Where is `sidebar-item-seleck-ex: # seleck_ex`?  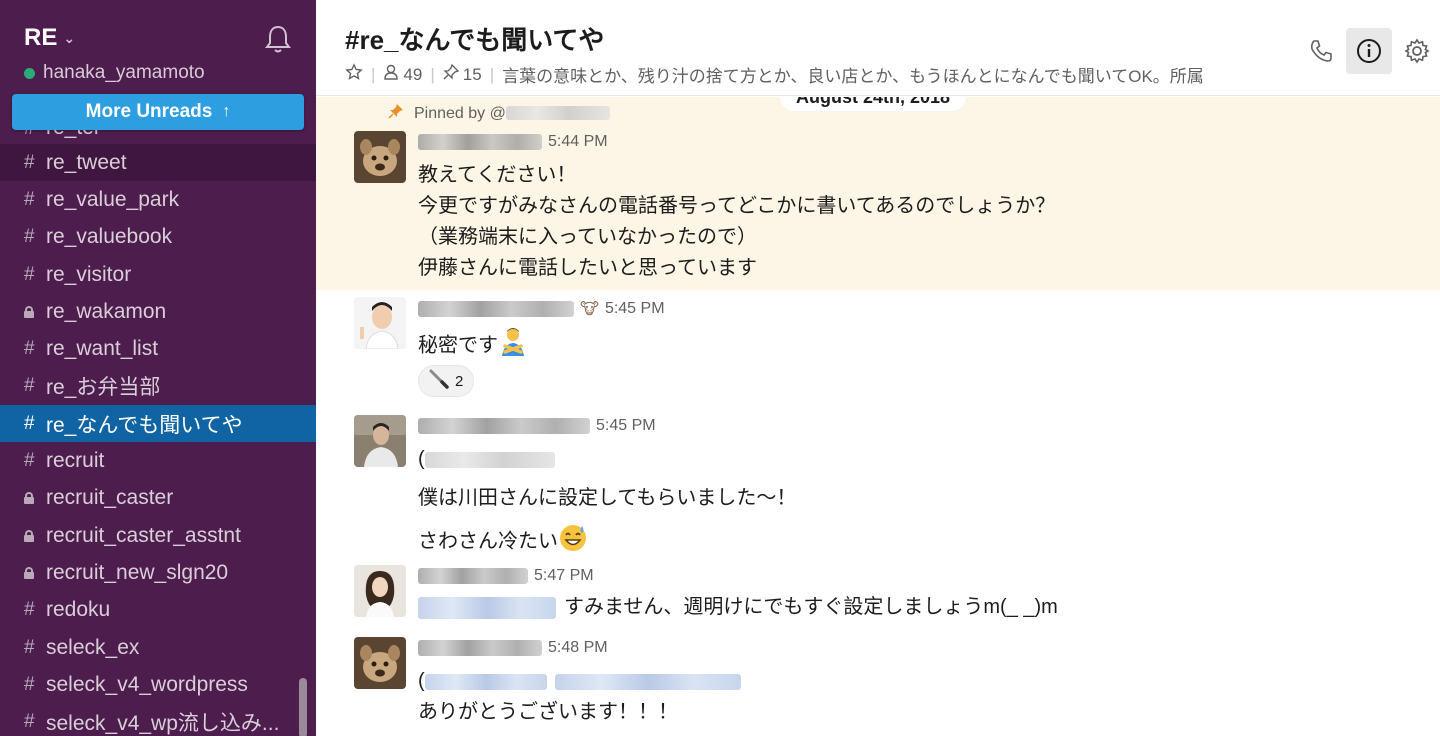 sidebar-item-seleck-ex: # seleck_ex is located at coordinates (158, 647).